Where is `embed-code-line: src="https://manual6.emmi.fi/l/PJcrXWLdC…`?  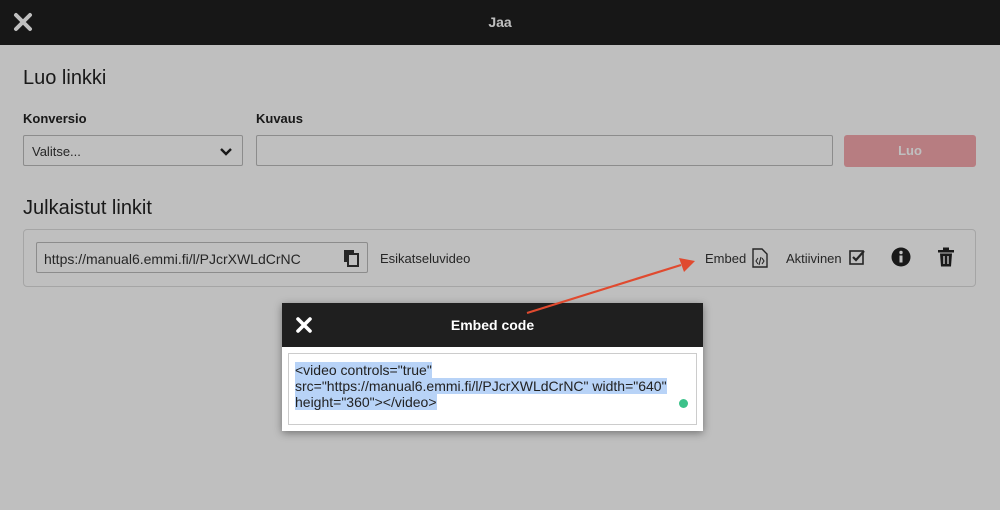 embed-code-line: src="https://manual6.emmi.fi/l/PJcrXWLdC… is located at coordinates (481, 386).